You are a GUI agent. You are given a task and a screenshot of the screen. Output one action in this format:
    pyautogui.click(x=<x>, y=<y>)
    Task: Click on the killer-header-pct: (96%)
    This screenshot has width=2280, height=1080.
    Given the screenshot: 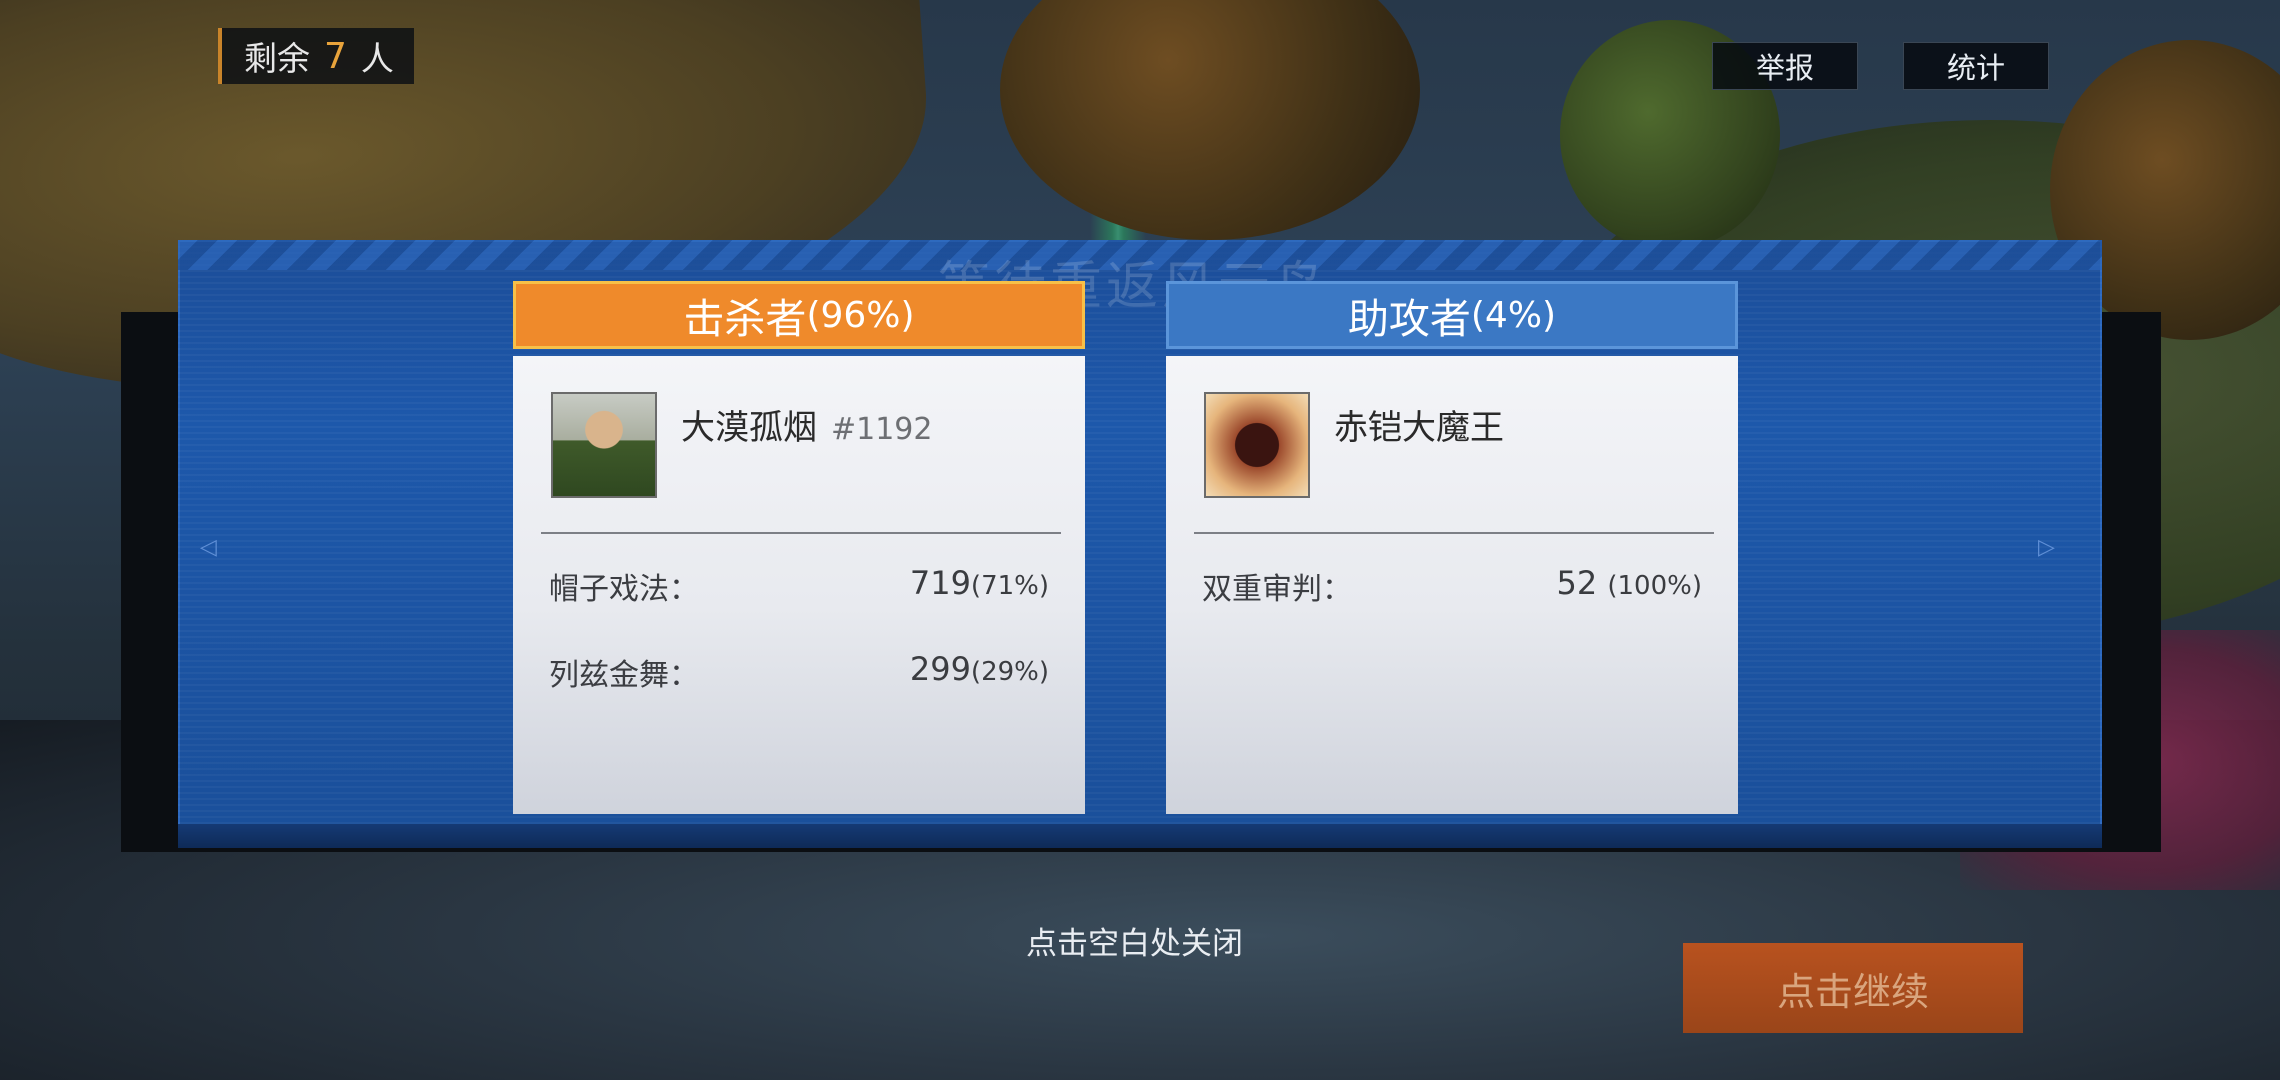 What is the action you would take?
    pyautogui.click(x=860, y=315)
    